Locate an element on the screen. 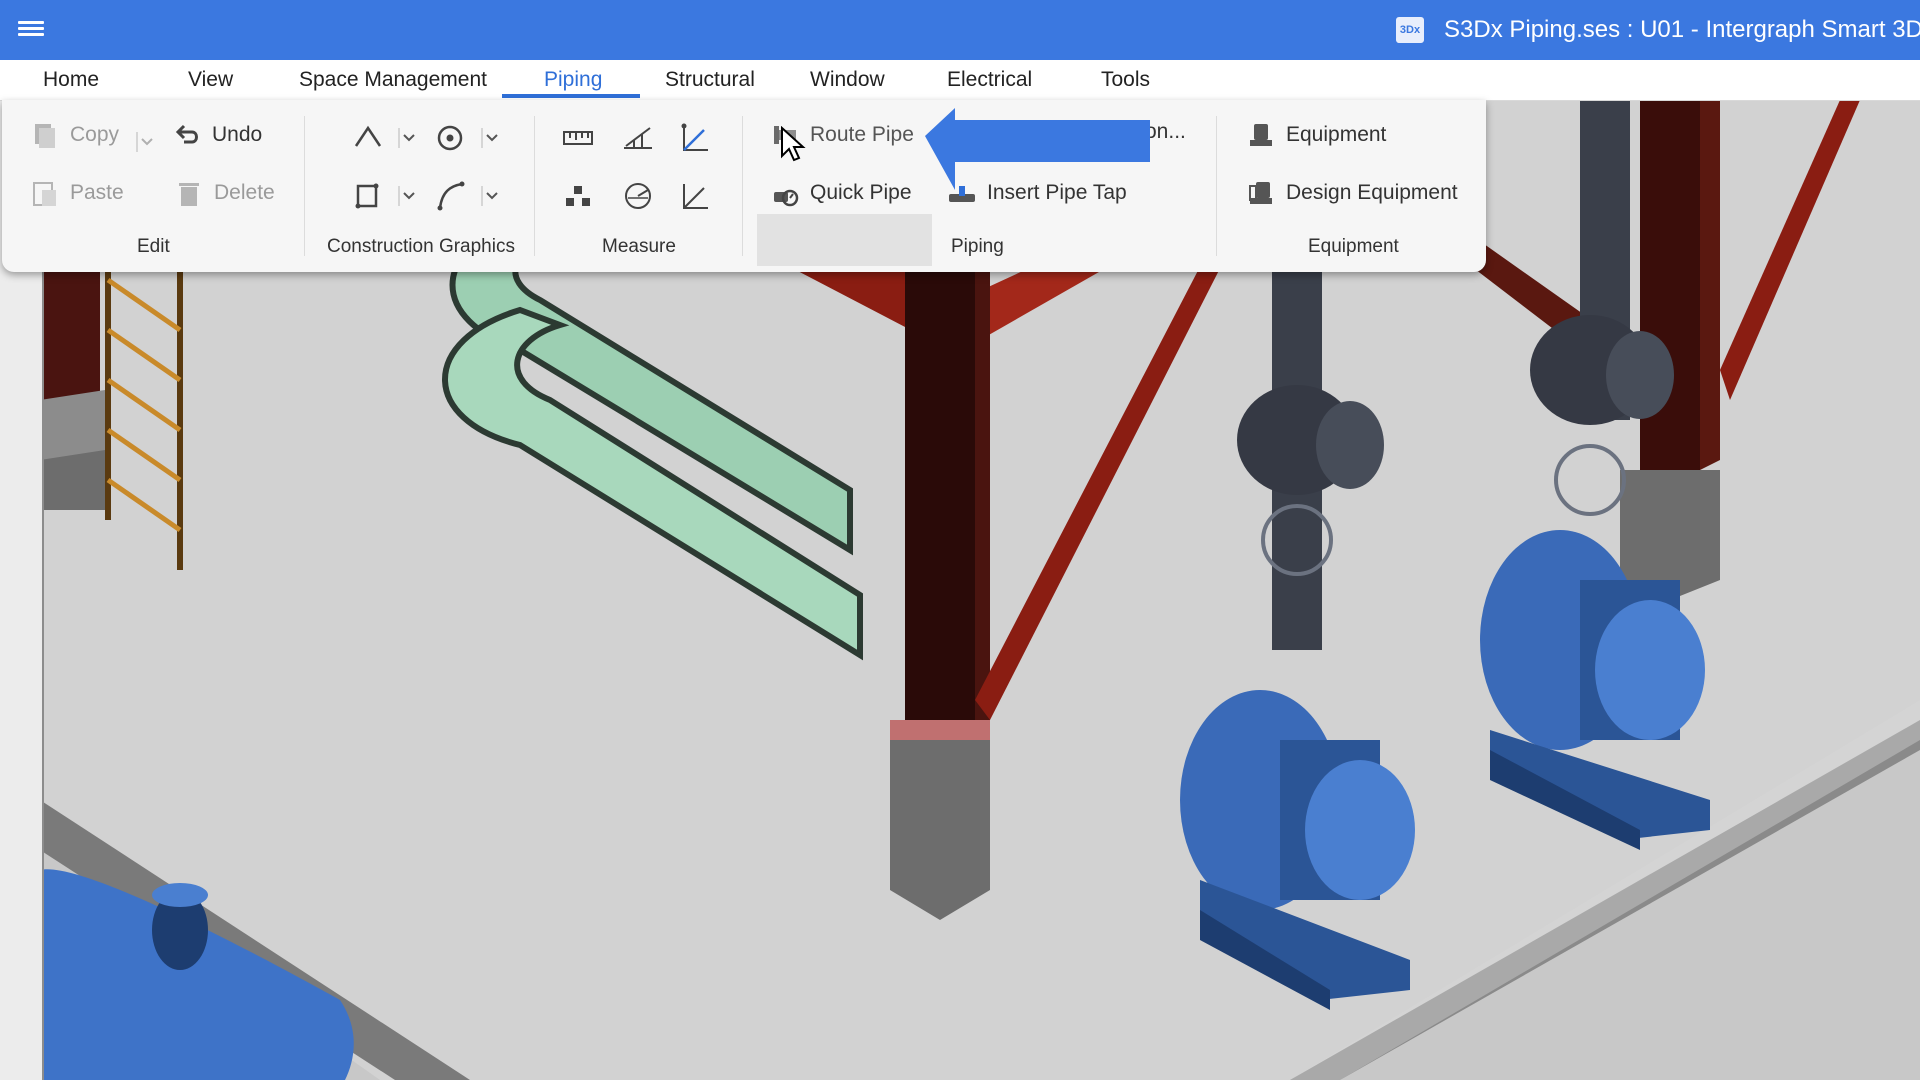  tab-structural: Structural is located at coordinates (710, 80).